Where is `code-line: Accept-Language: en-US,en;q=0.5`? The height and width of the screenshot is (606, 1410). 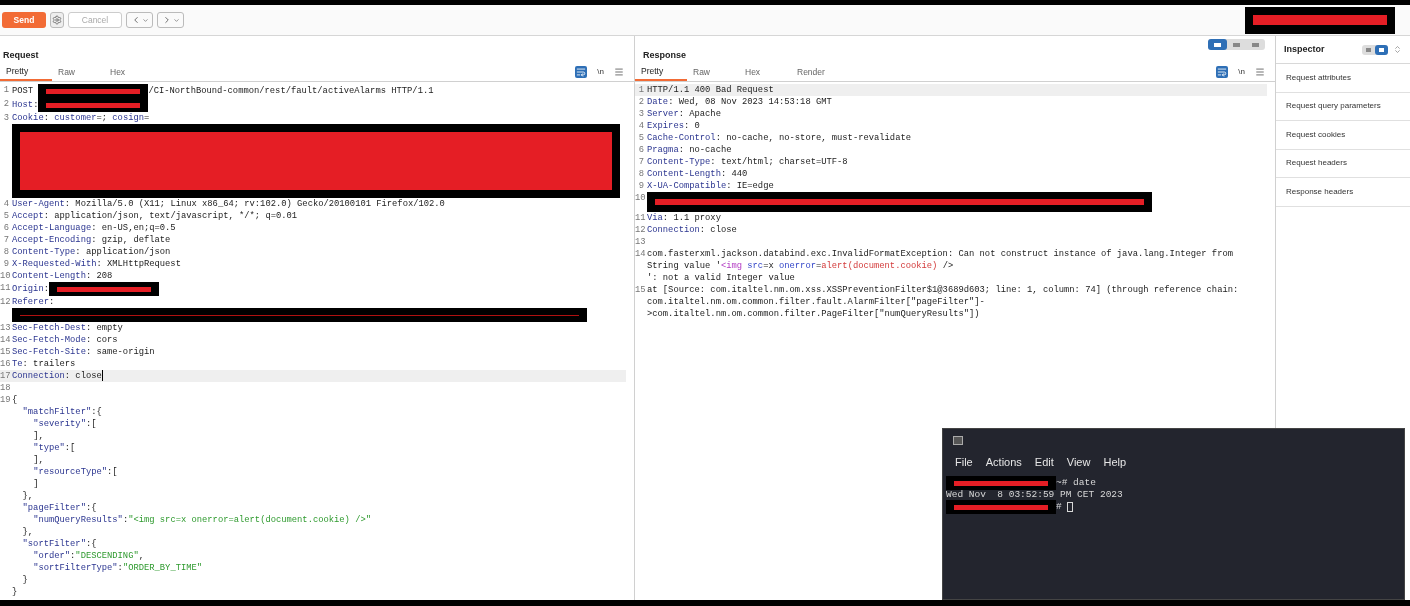
code-line: Accept-Language: en-US,en;q=0.5 is located at coordinates (94, 228).